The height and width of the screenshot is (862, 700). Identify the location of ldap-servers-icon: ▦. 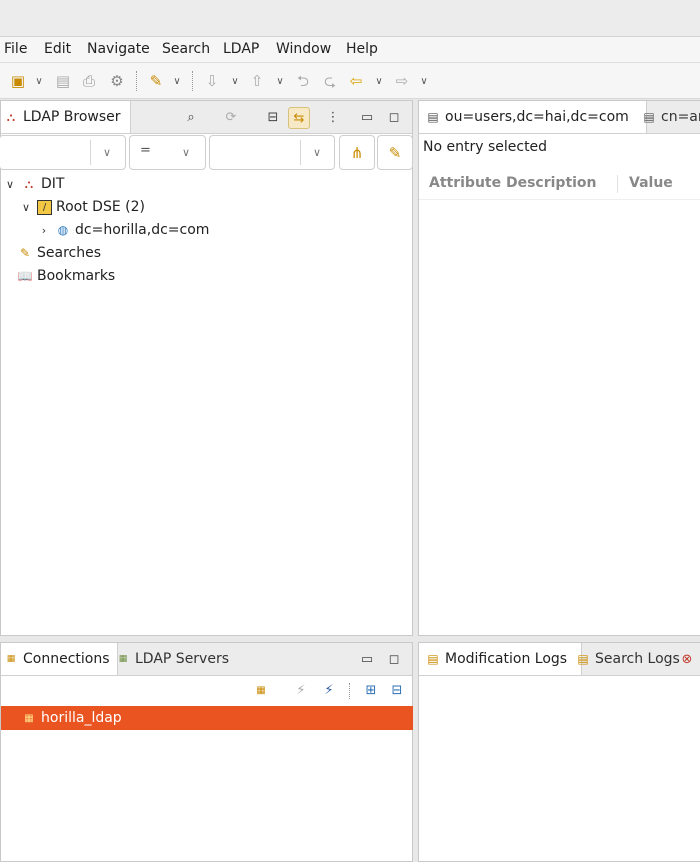
(123, 659).